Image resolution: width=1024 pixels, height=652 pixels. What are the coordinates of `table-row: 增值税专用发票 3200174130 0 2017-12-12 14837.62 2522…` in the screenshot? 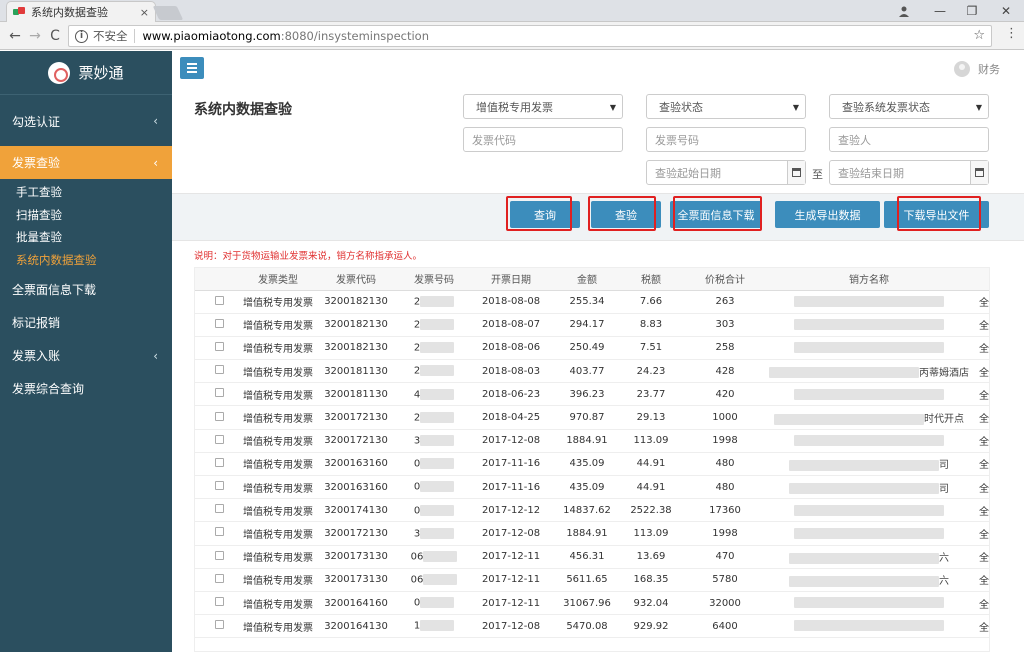 It's located at (592, 510).